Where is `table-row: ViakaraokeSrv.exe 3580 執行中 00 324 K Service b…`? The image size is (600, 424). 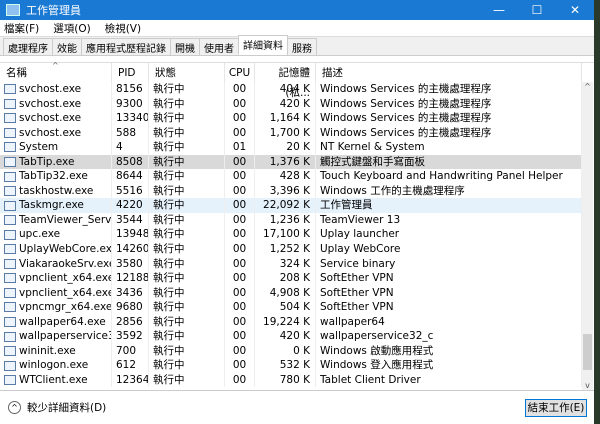
table-row: ViakaraokeSrv.exe 3580 執行中 00 324 K Service b… is located at coordinates (291, 264).